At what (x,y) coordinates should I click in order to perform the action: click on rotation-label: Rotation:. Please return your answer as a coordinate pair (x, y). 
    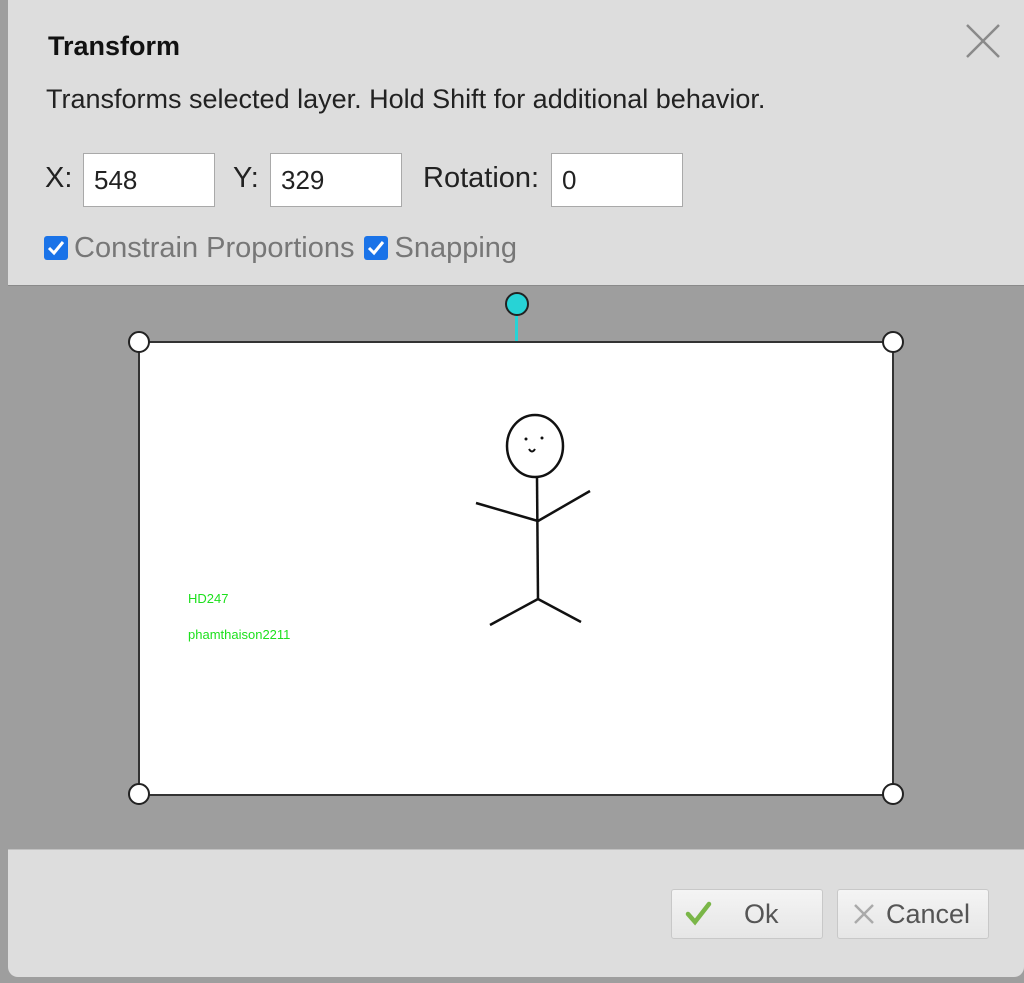
    Looking at the image, I should click on (481, 178).